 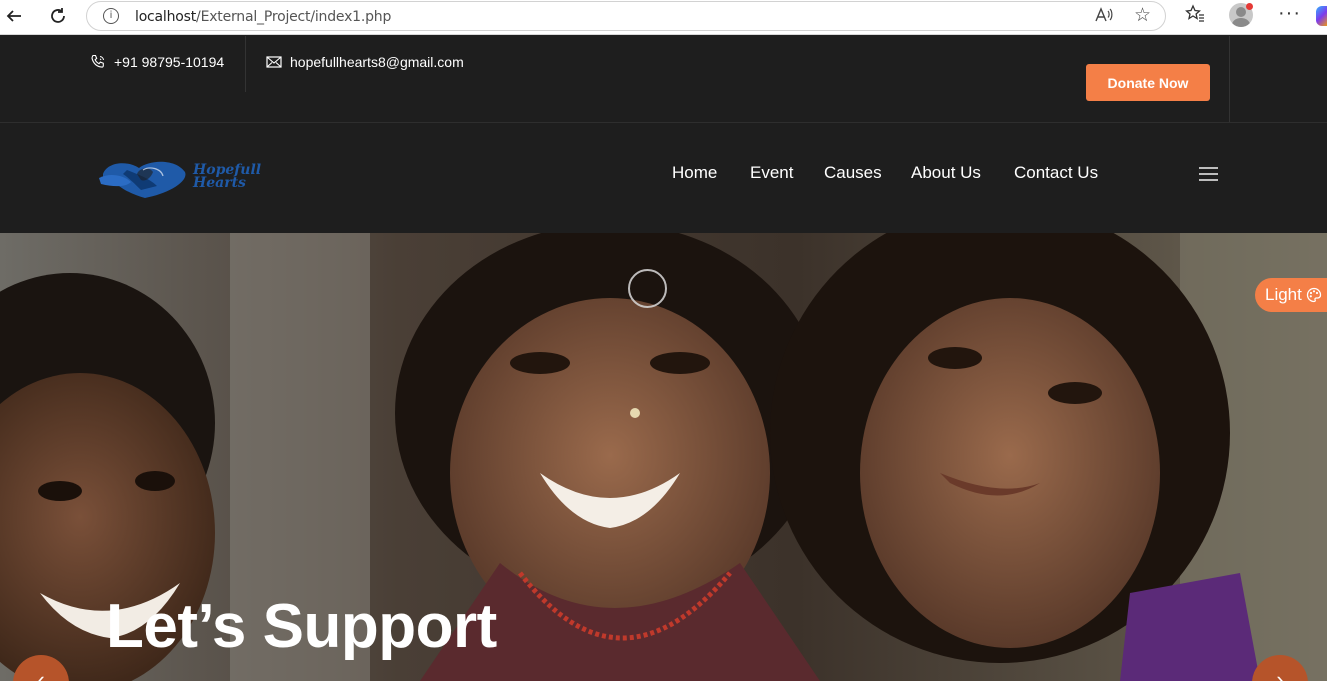 What do you see at coordinates (1289, 13) in the screenshot?
I see `more-menu-icon: ···` at bounding box center [1289, 13].